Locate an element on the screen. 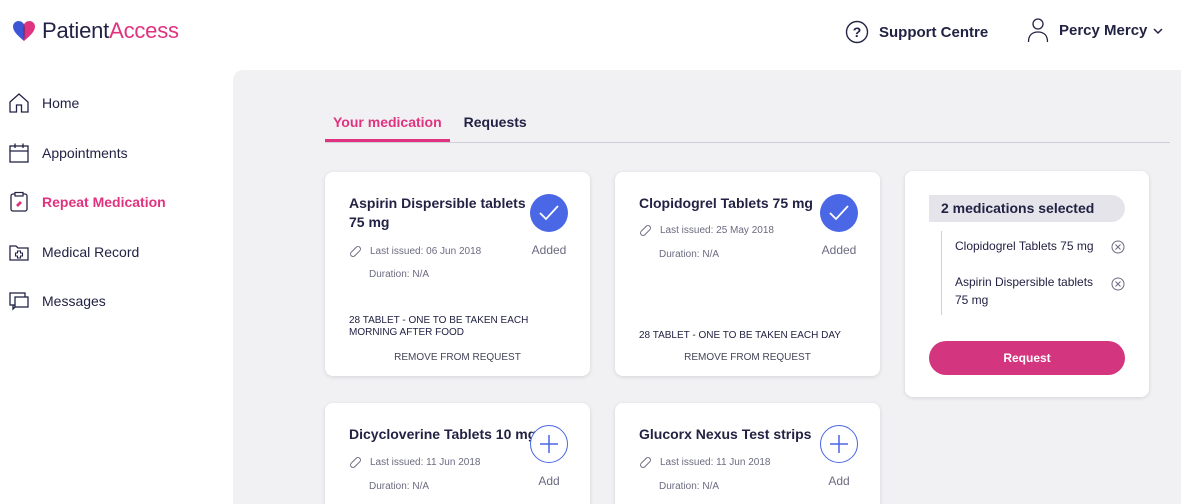 This screenshot has height=504, width=1181. support-centre-label: Support Centre is located at coordinates (934, 32).